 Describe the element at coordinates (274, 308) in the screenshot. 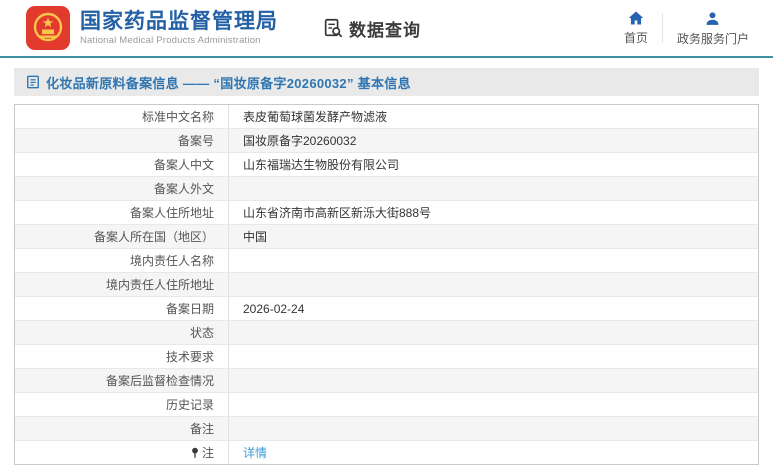

I see `row-value: 2026-02-24` at that location.